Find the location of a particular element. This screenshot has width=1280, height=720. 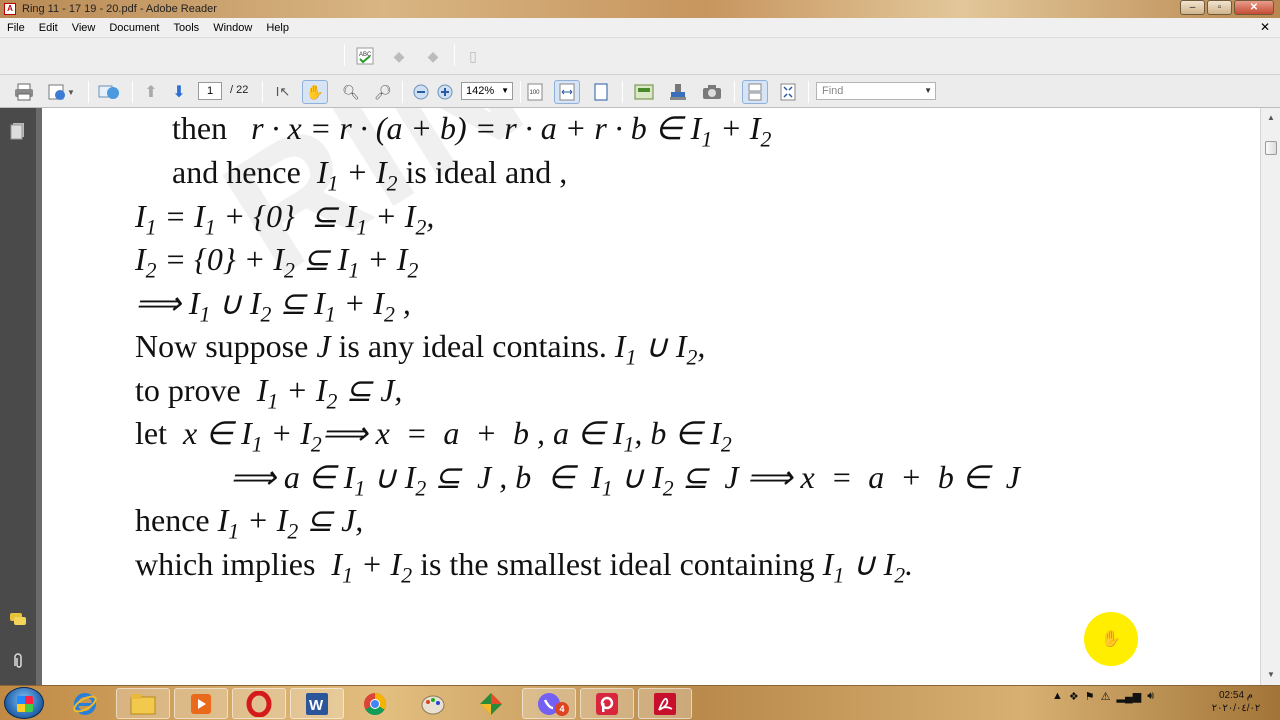

collaborate-icon is located at coordinates (109, 92).